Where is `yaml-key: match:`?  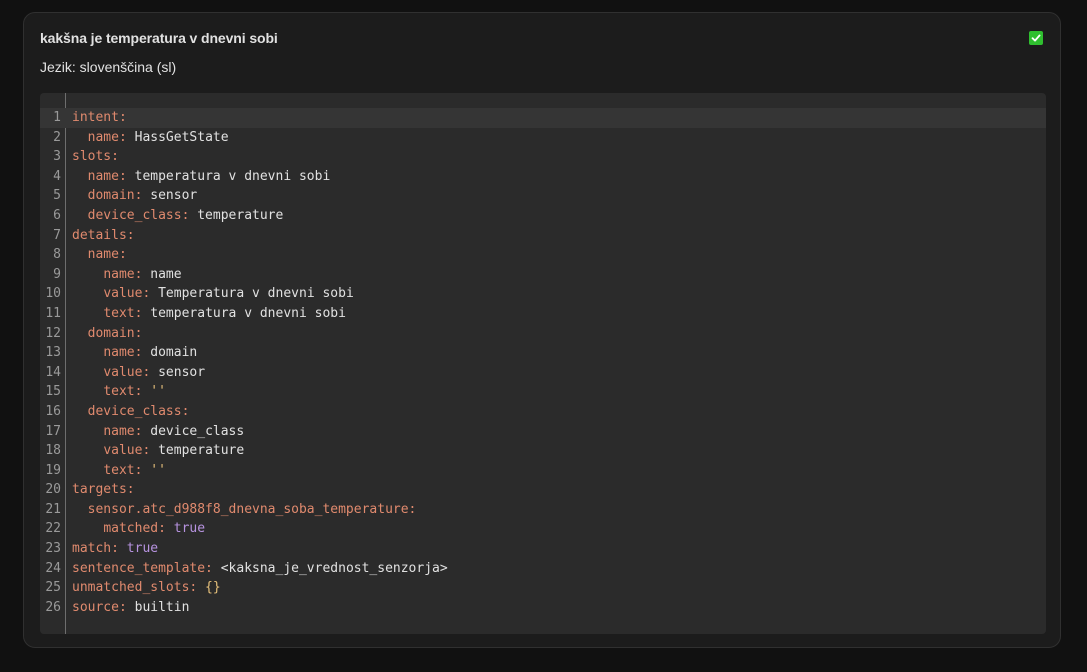 yaml-key: match: is located at coordinates (95, 549).